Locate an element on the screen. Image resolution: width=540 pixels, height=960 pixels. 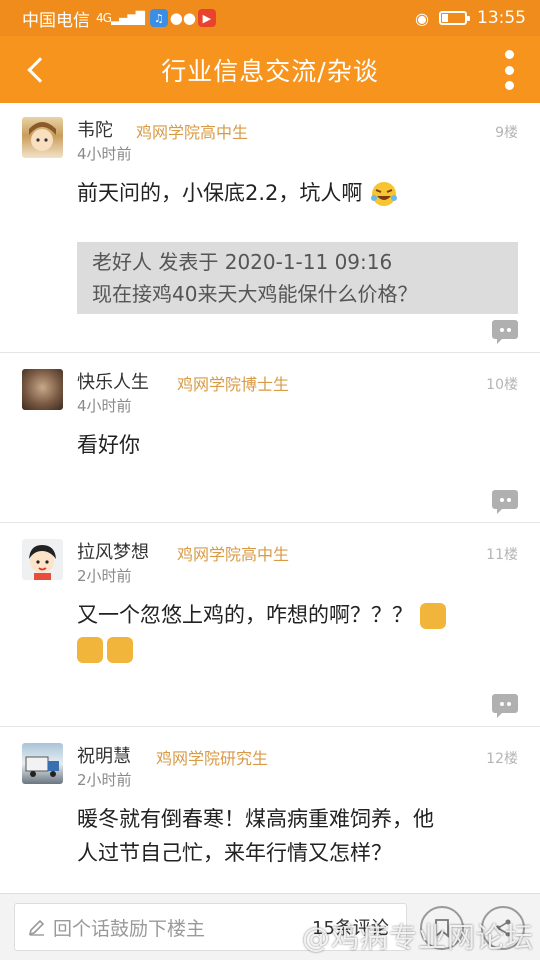
floor-number: 11楼 is located at coordinates (502, 555).